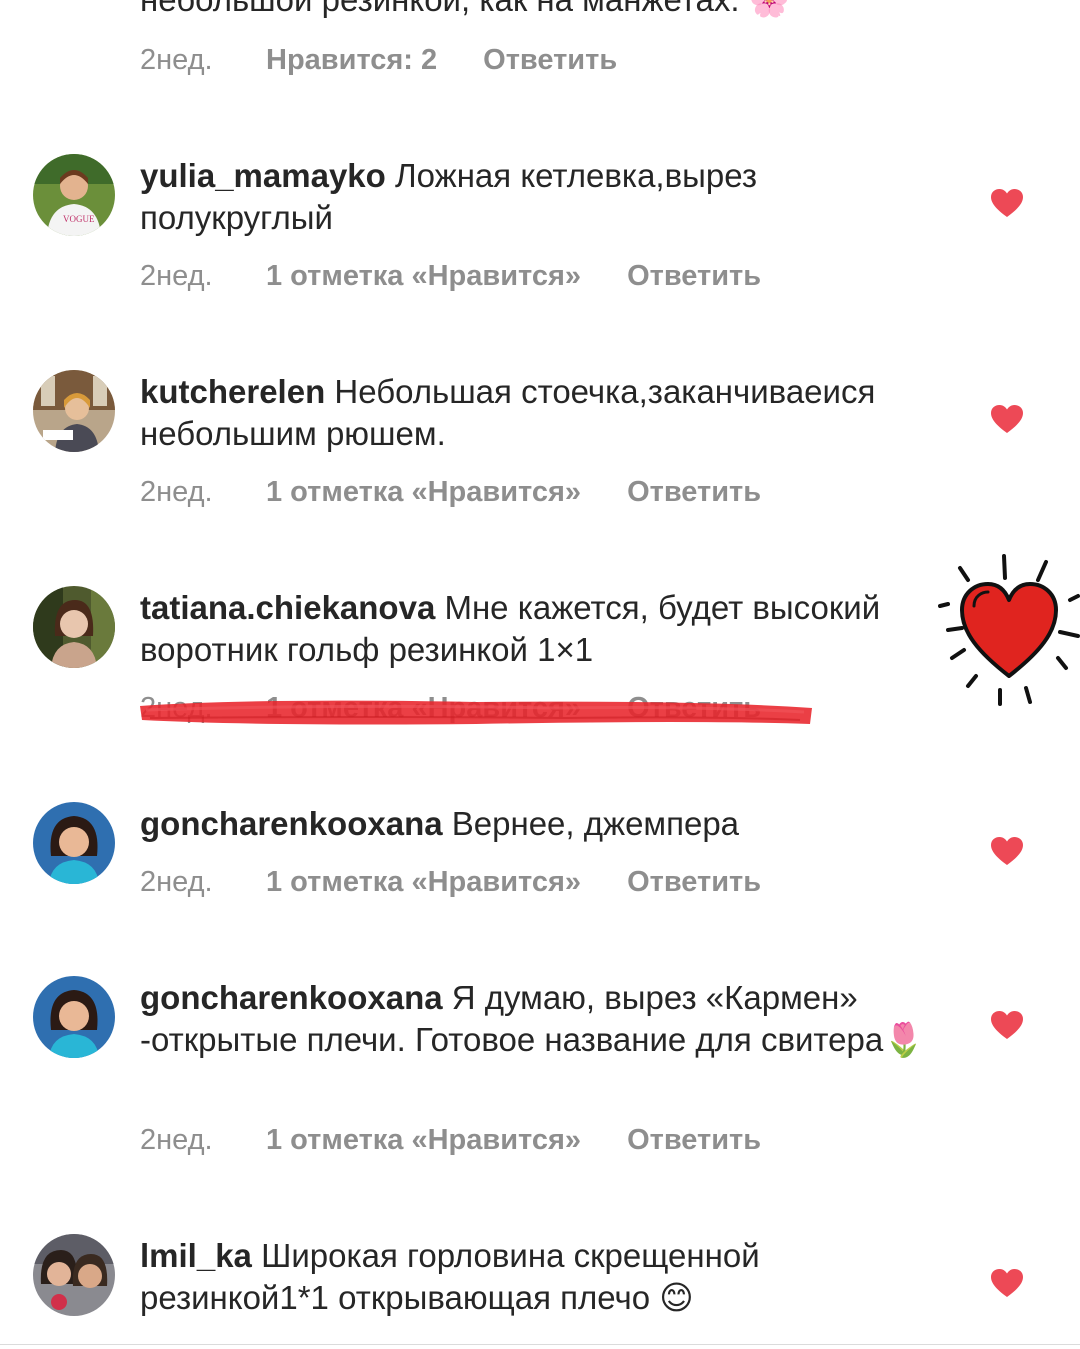 This screenshot has height=1349, width=1080. Describe the element at coordinates (476, 712) in the screenshot. I see `highlight-marker-stroke` at that location.